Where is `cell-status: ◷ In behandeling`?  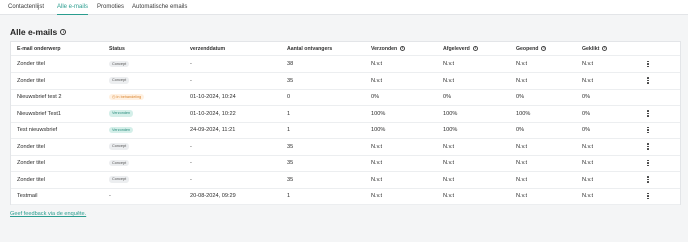
cell-status: ◷ In behandeling is located at coordinates (127, 97).